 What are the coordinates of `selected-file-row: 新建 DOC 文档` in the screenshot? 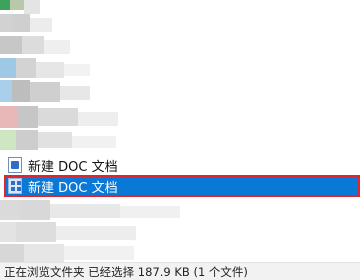 It's located at (182, 186).